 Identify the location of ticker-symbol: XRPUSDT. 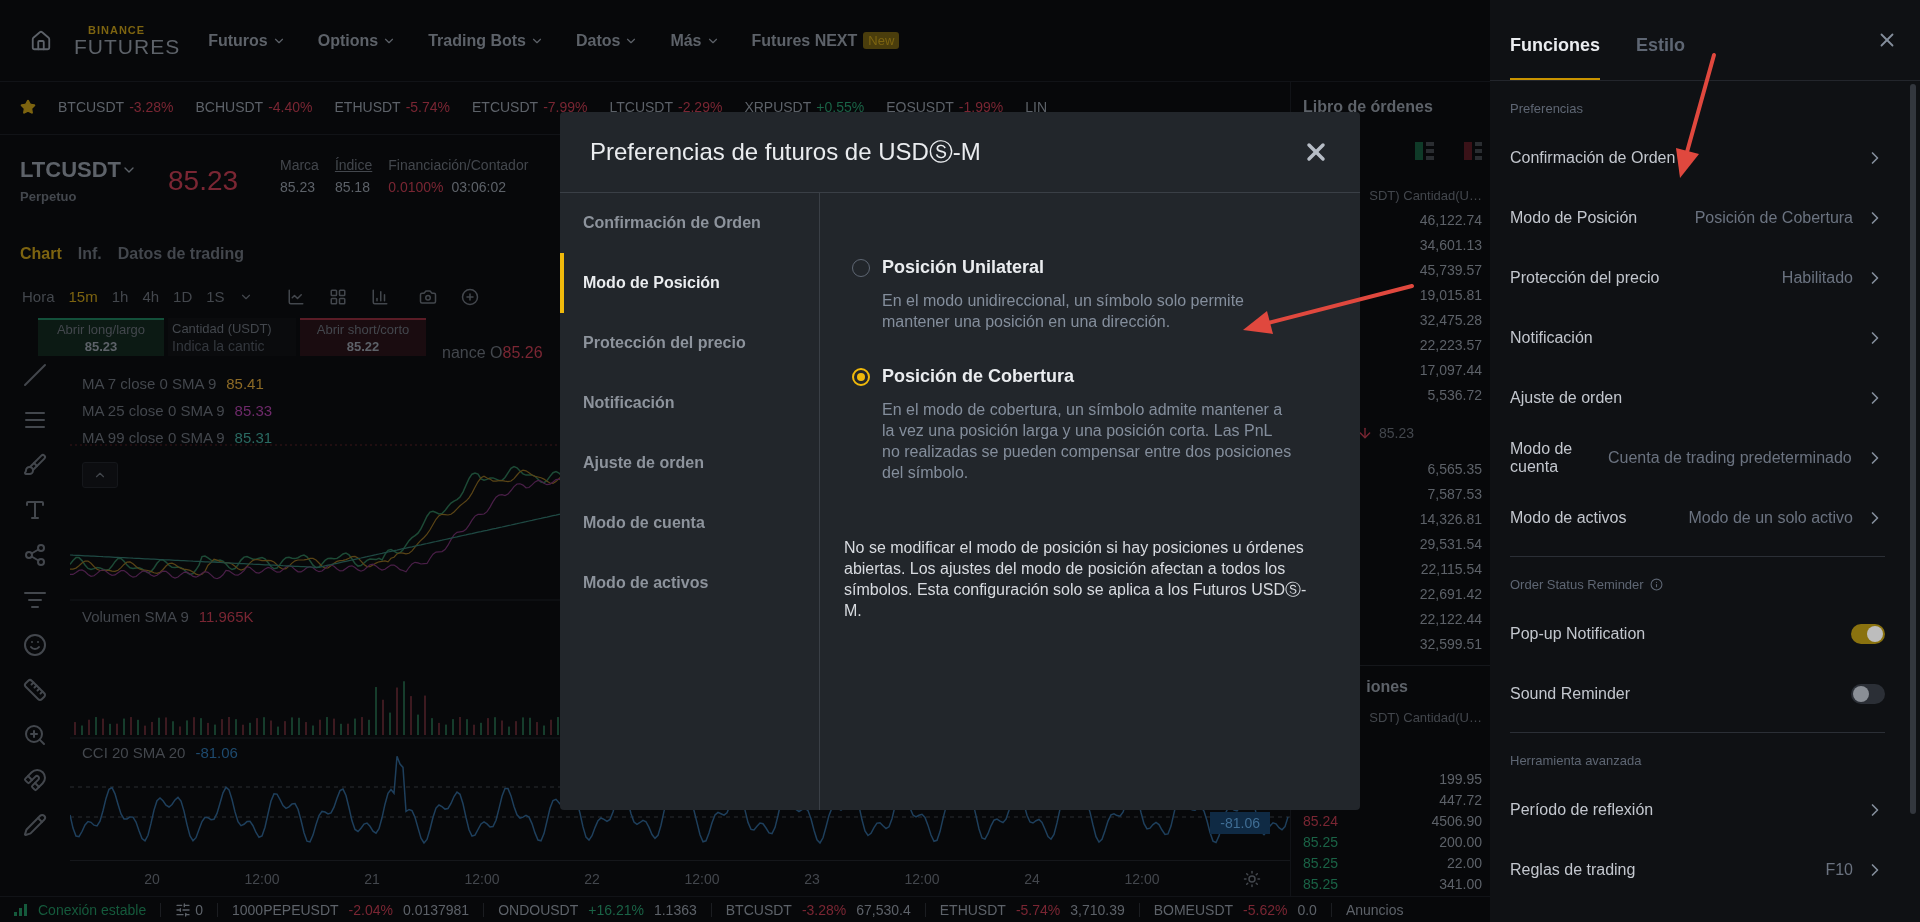
(778, 107).